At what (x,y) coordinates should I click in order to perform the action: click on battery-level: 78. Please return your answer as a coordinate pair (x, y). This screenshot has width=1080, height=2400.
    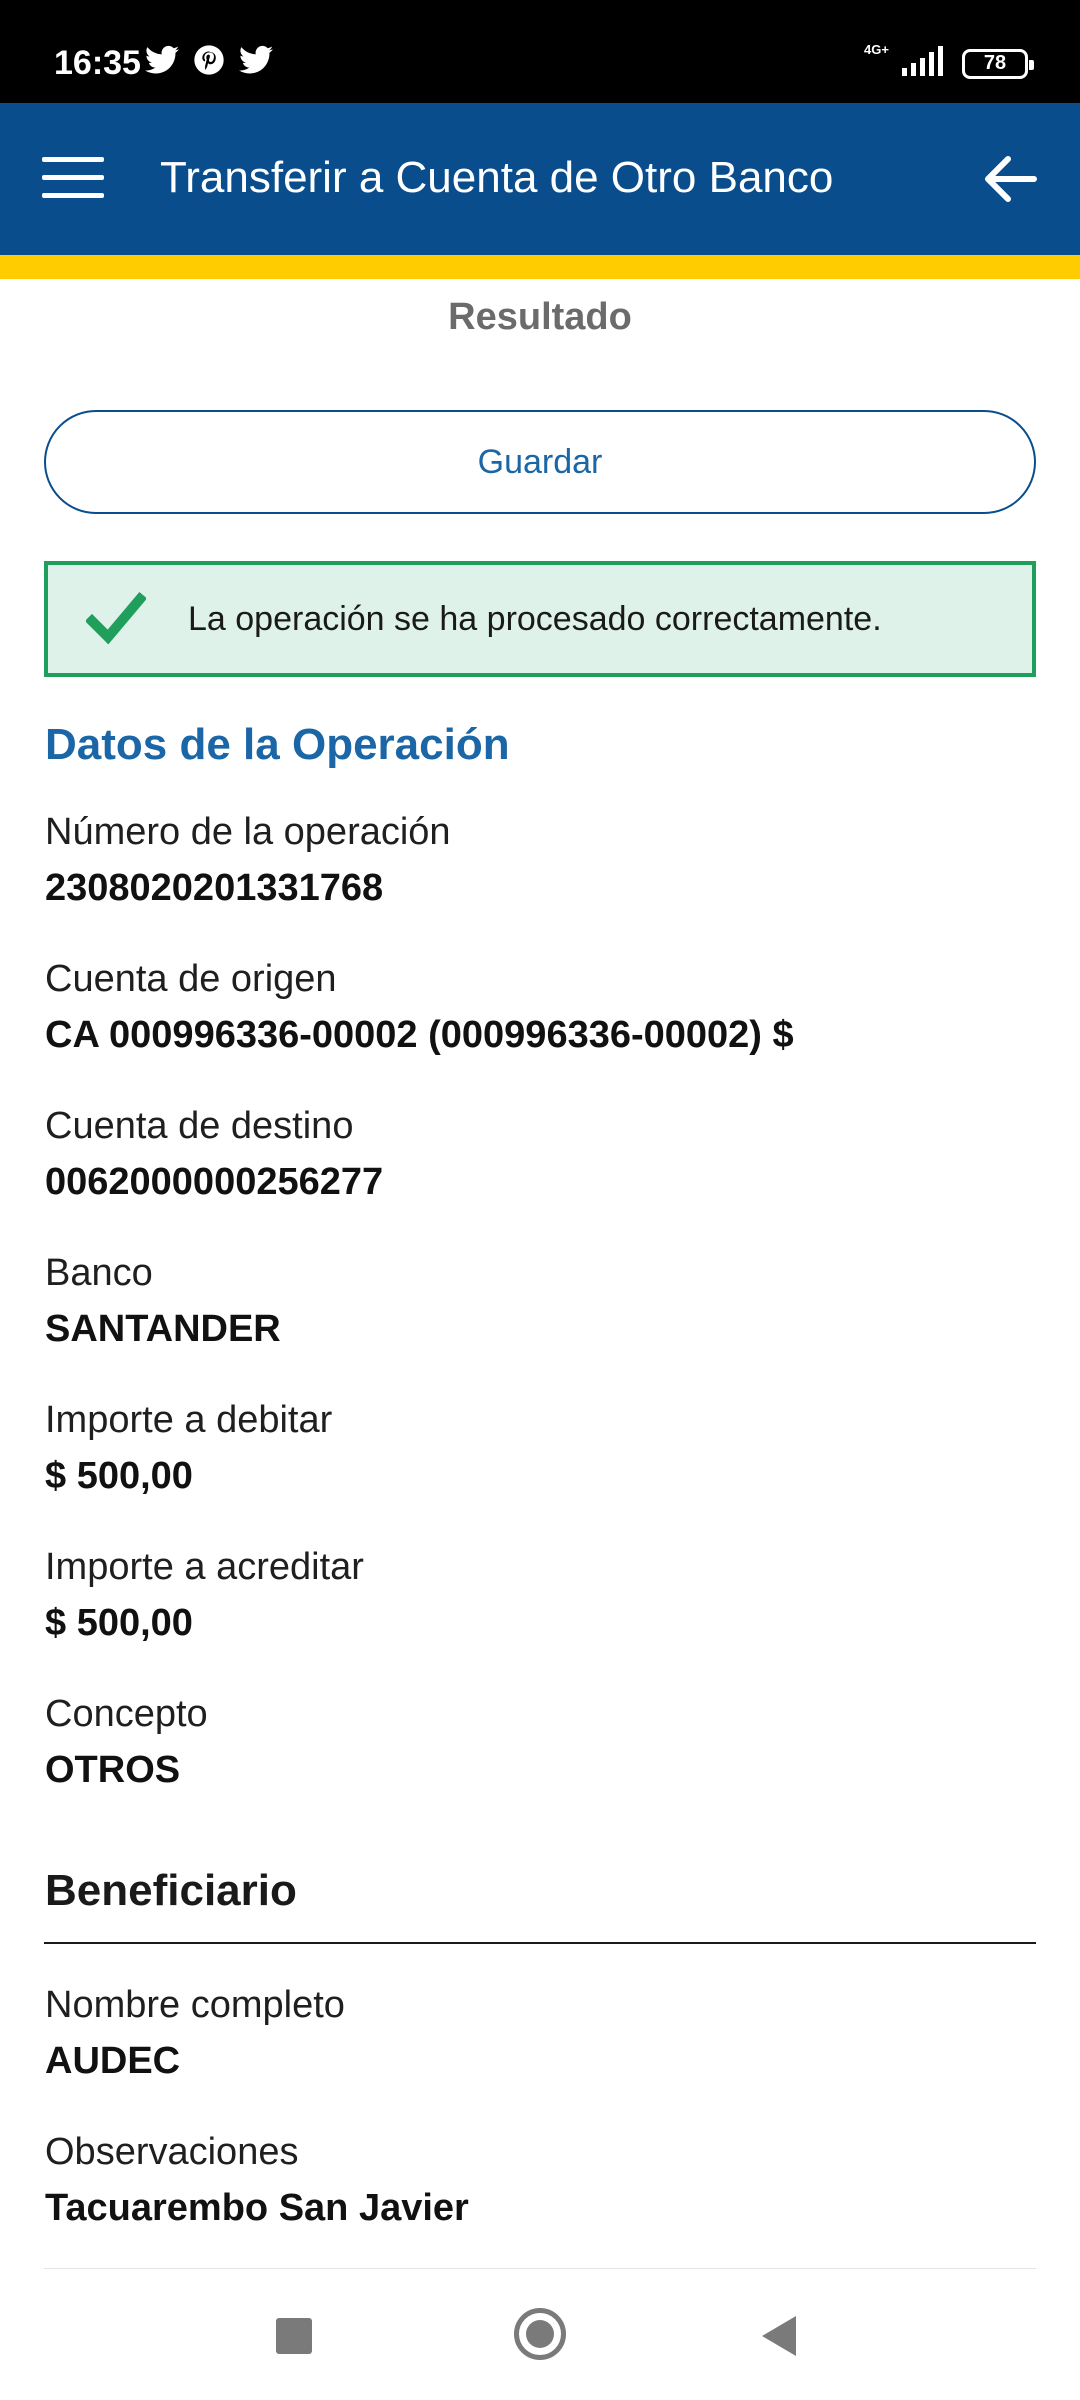
    Looking at the image, I should click on (995, 63).